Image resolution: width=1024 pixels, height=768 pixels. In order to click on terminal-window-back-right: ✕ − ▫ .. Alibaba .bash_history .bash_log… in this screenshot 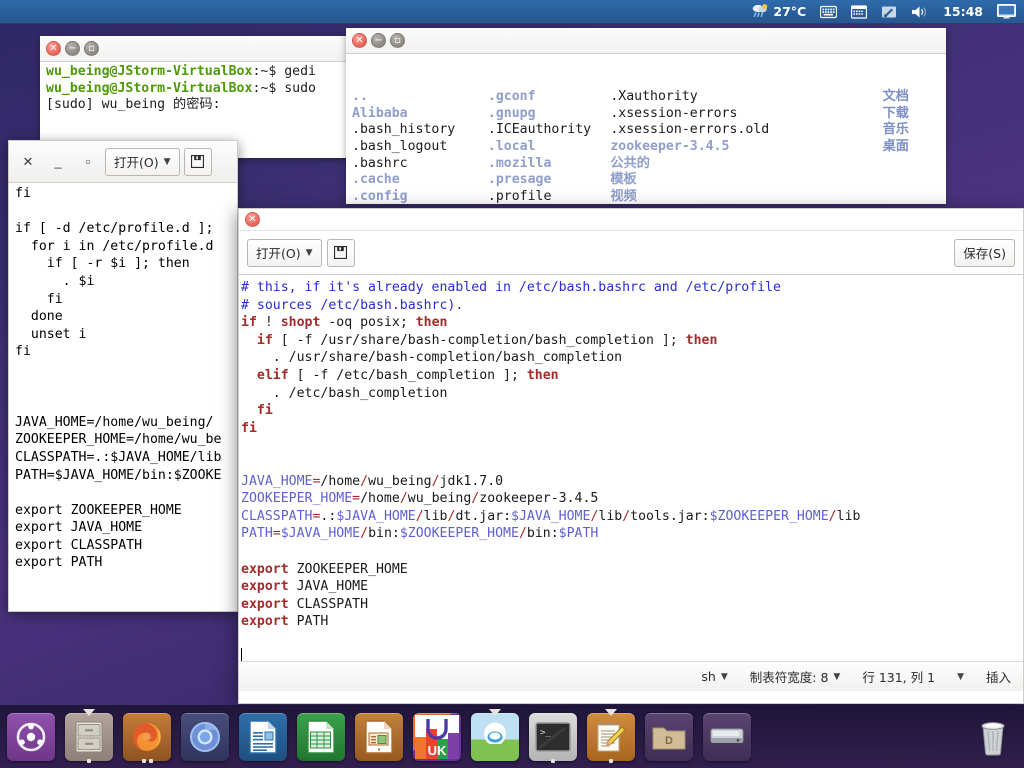, I will do `click(646, 116)`.